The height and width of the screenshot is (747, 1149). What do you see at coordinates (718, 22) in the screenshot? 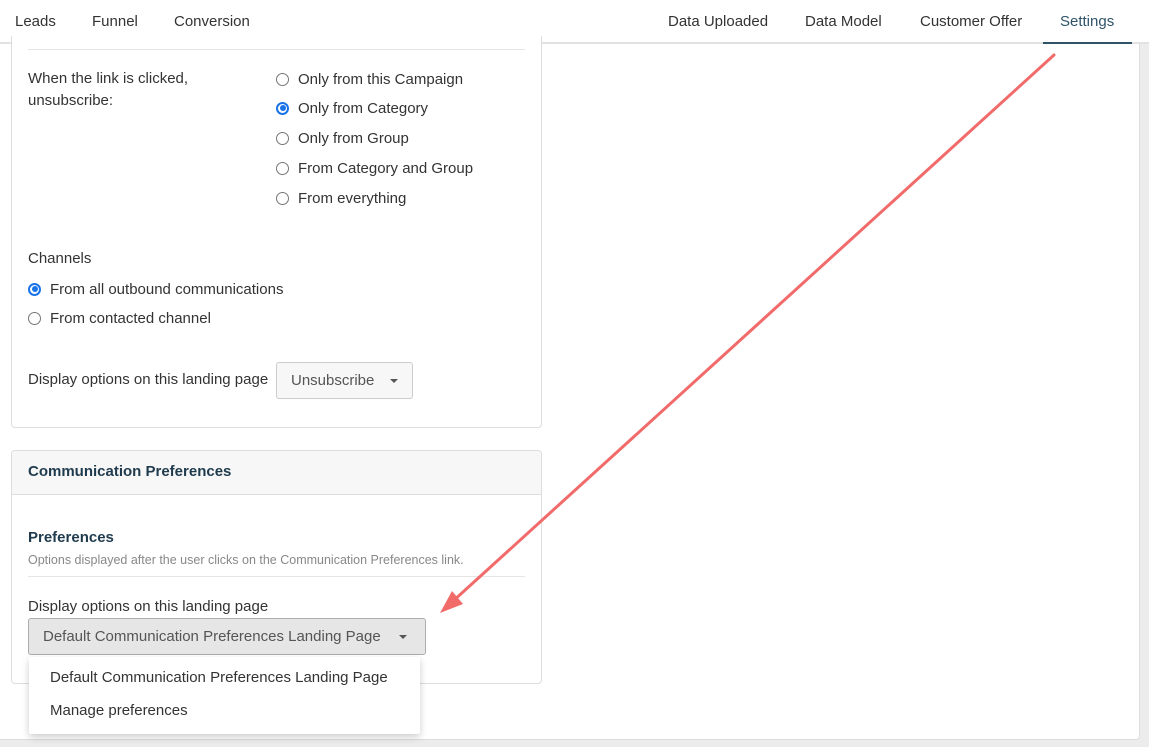
I see `tab-data-uploaded: Data Uploaded` at bounding box center [718, 22].